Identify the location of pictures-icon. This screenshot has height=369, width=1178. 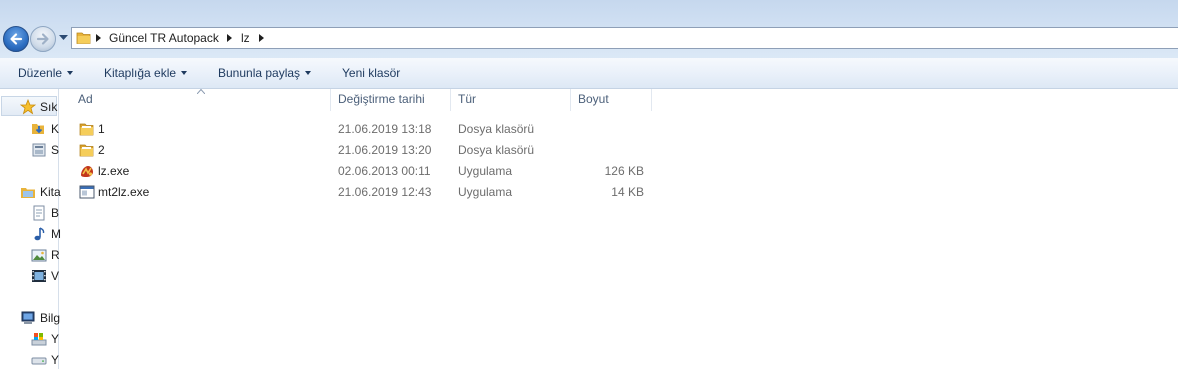
(39, 255).